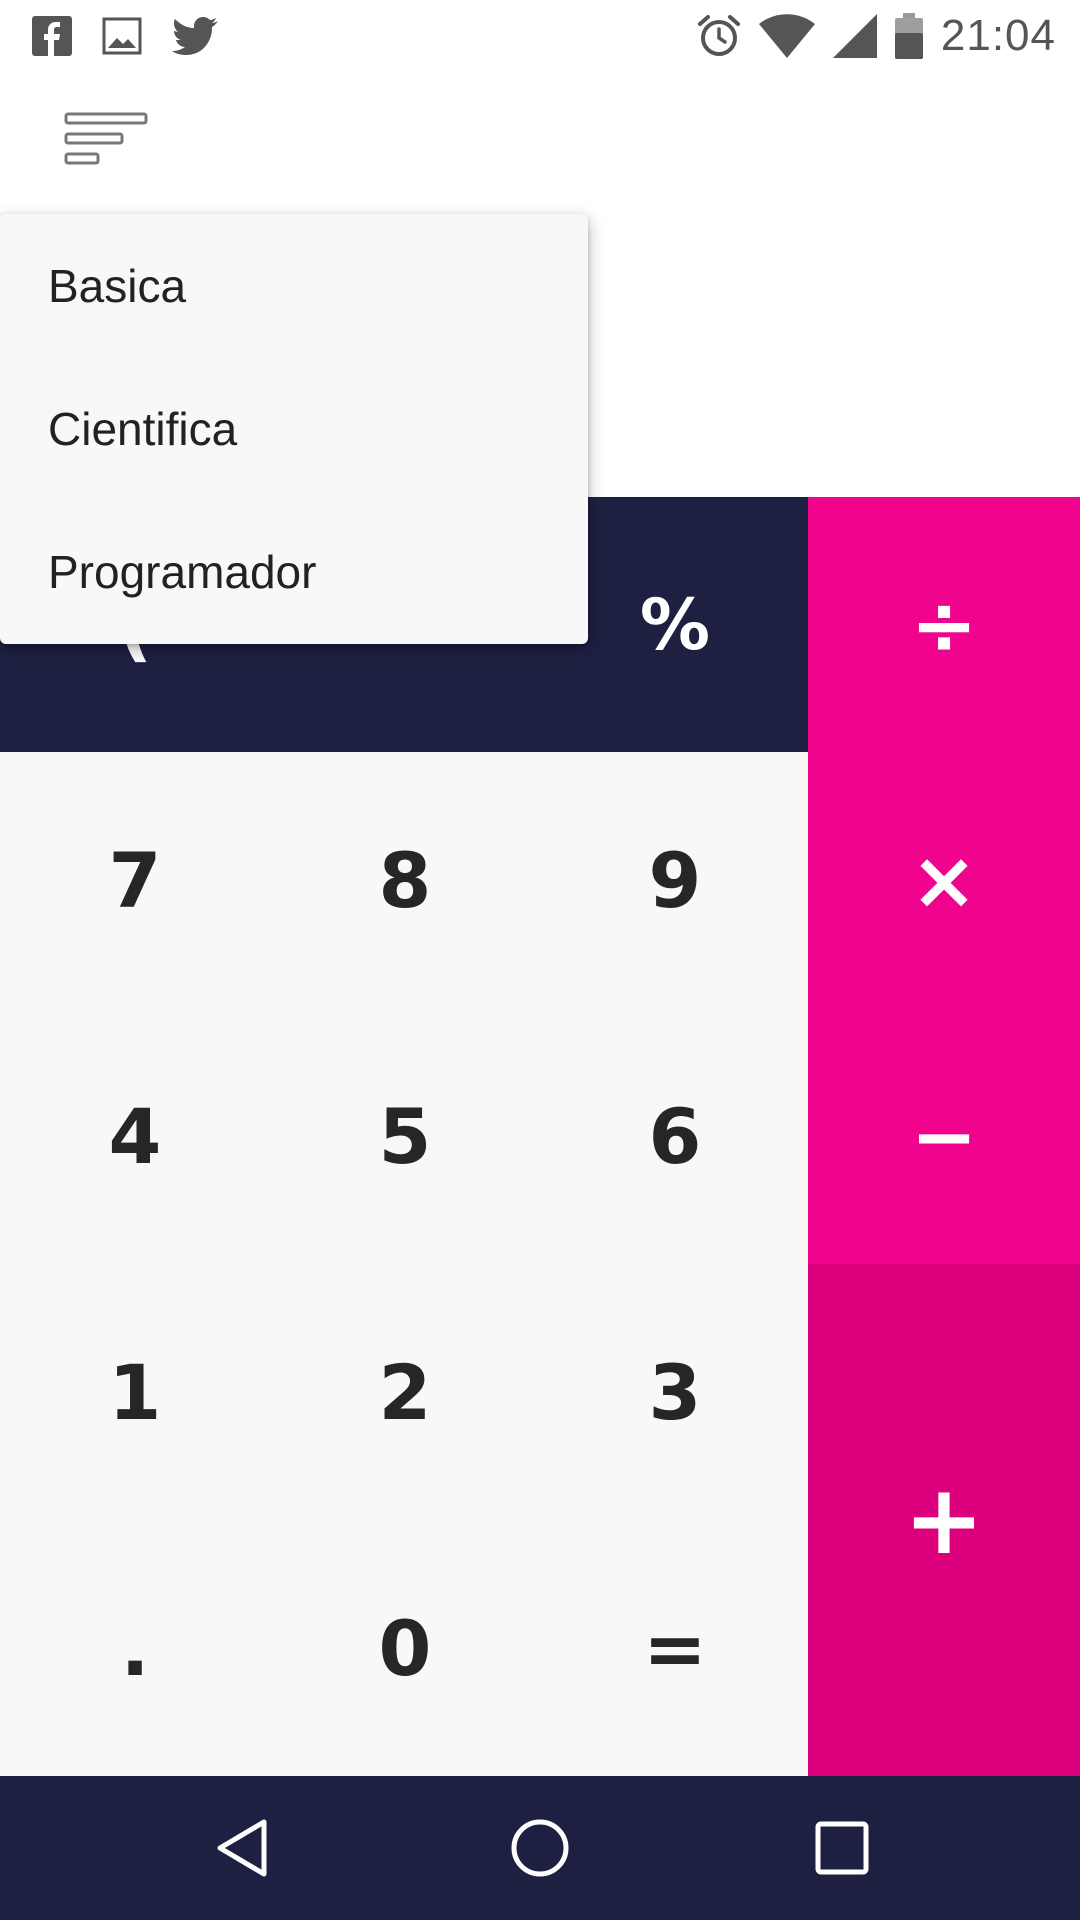 Image resolution: width=1080 pixels, height=1920 pixels. I want to click on status-bar-system: 21:04, so click(876, 36).